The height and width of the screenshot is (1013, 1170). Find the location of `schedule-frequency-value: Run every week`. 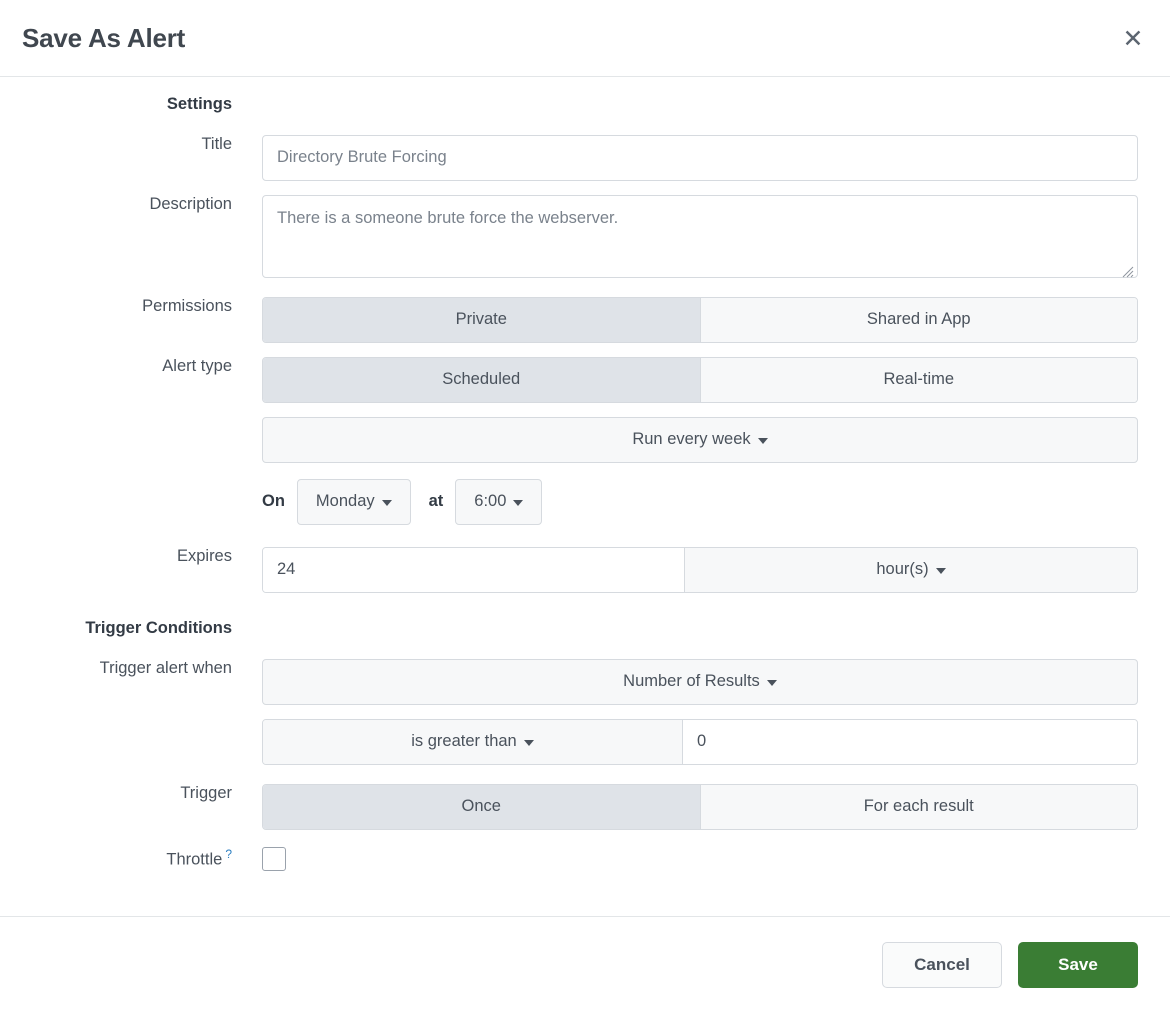

schedule-frequency-value: Run every week is located at coordinates (691, 439).